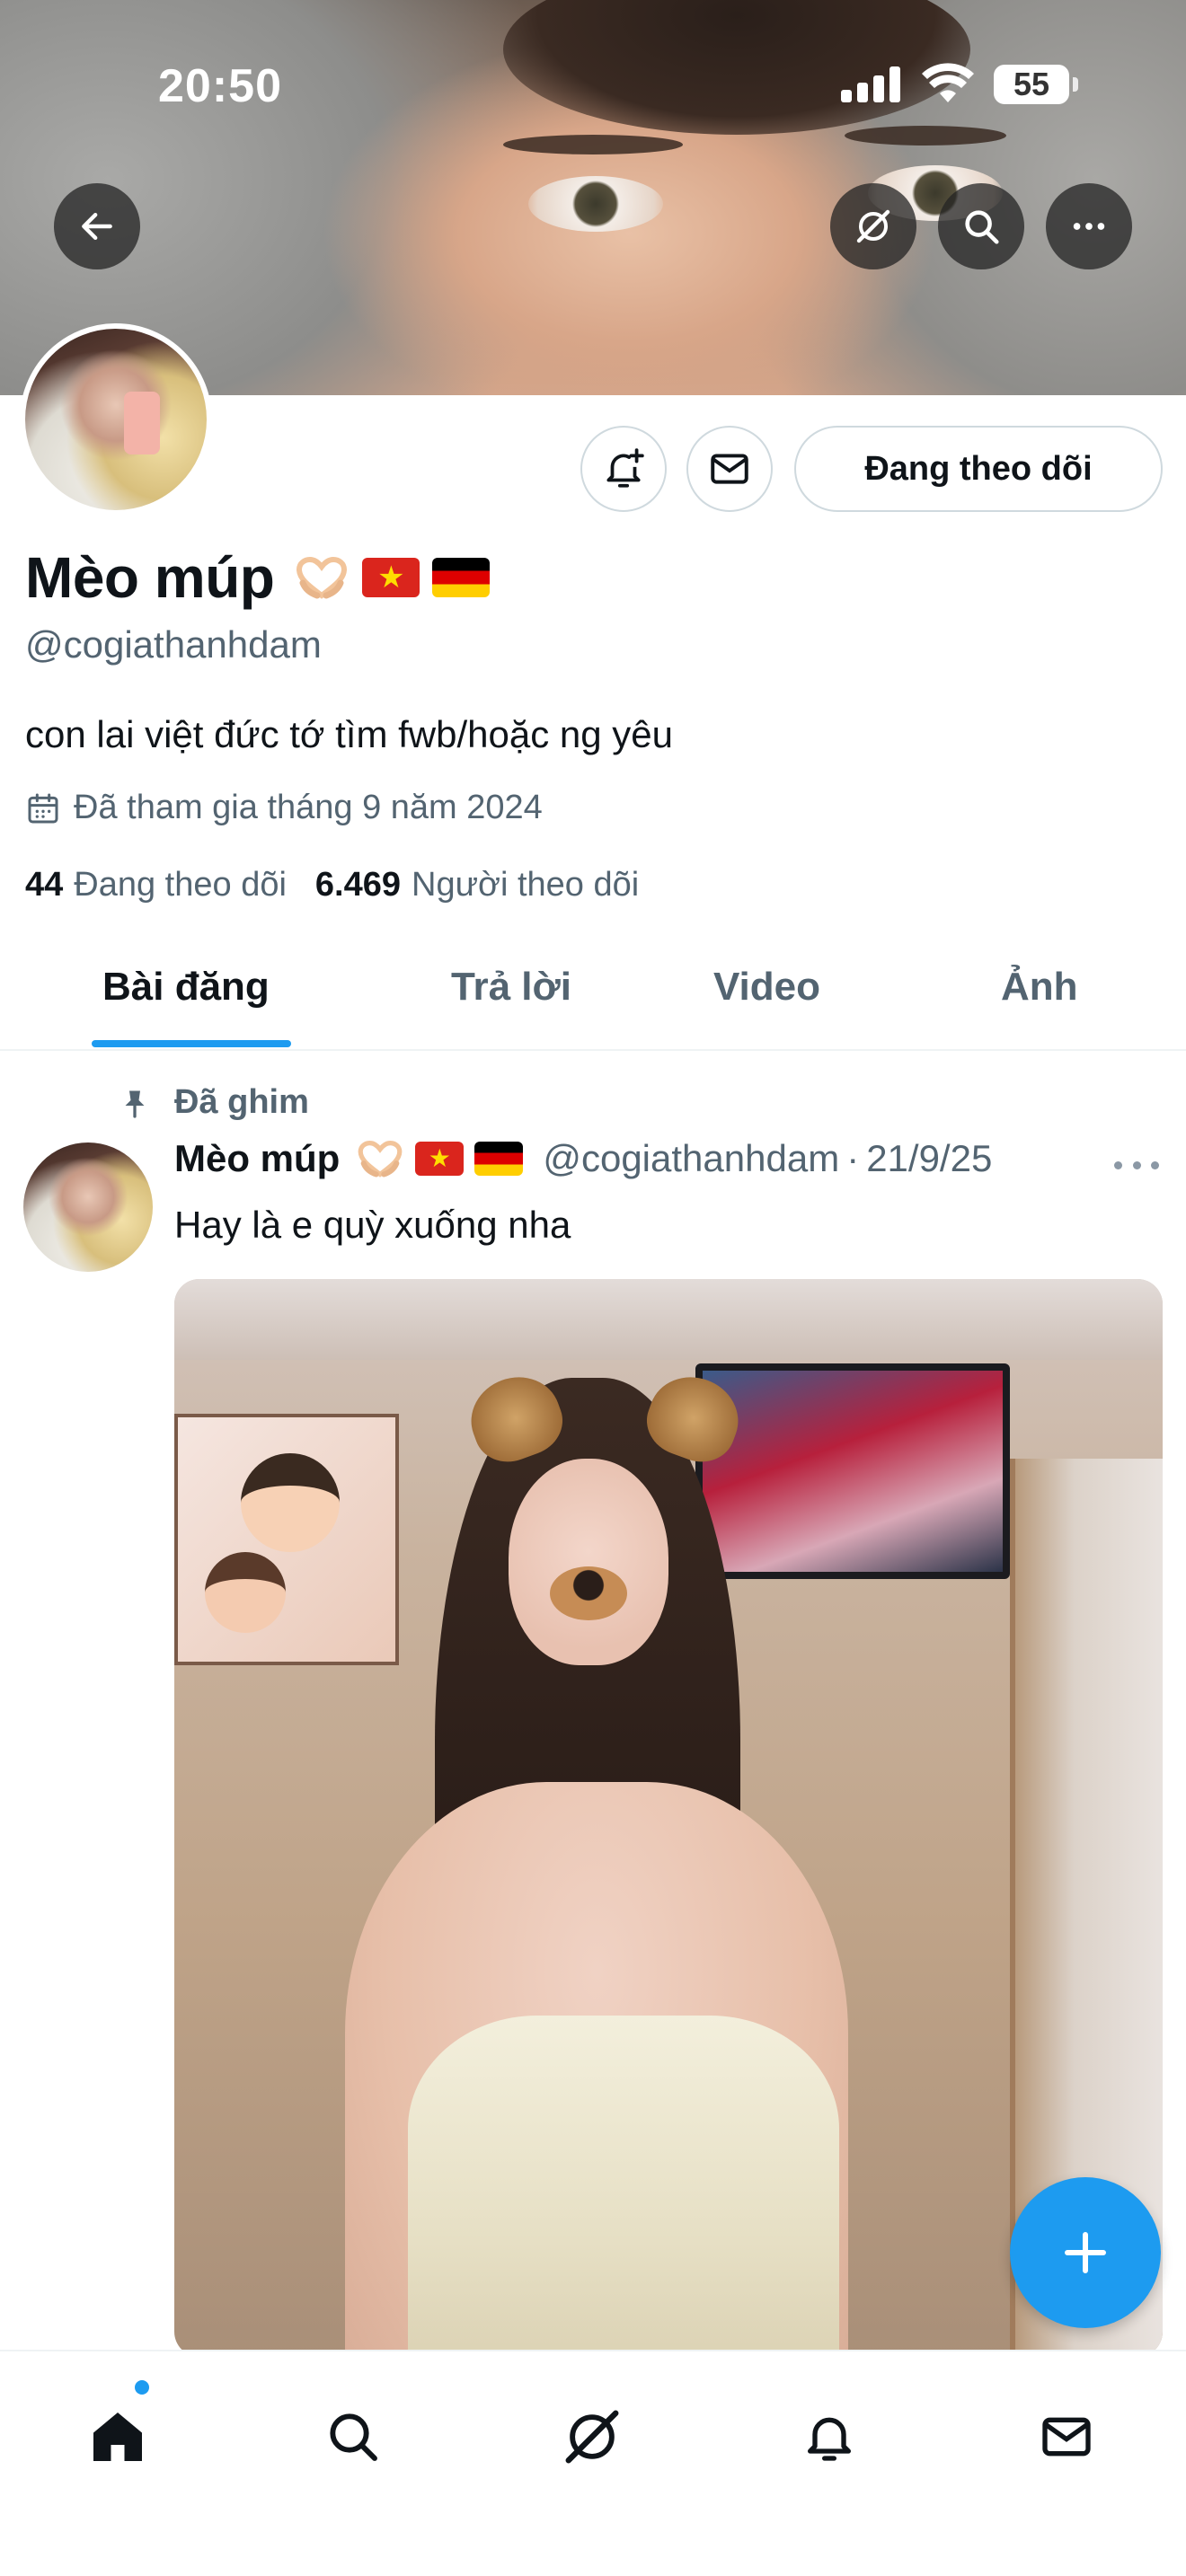 This screenshot has width=1186, height=2576. Describe the element at coordinates (220, 86) in the screenshot. I see `status-time: 20:50` at that location.